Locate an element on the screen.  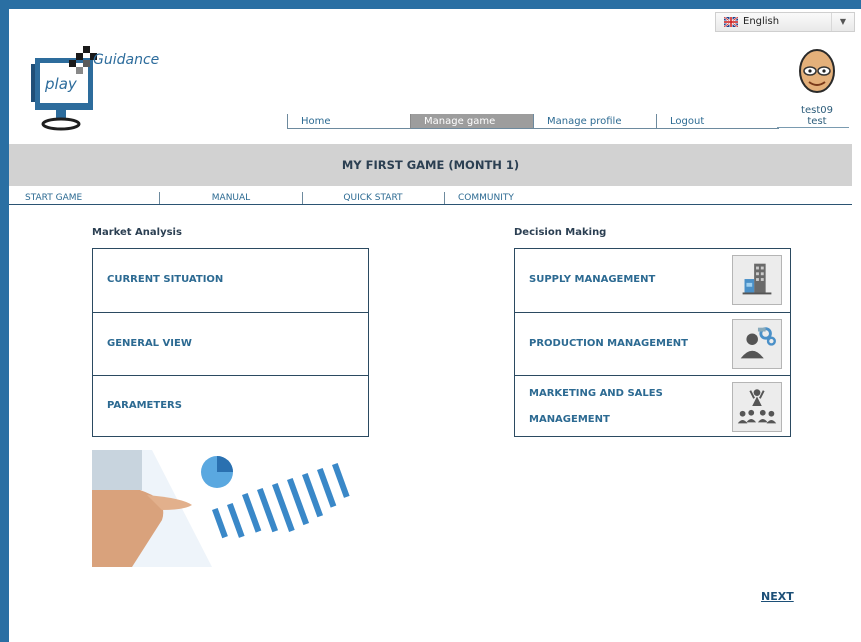
language-label: English is located at coordinates (761, 21).